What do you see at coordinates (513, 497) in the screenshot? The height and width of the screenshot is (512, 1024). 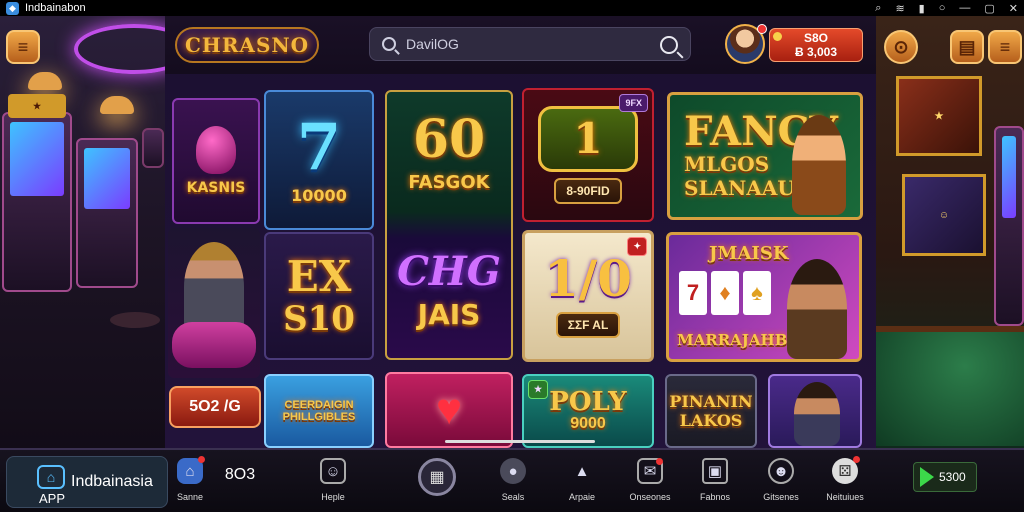 I see `nav-label: Seals` at bounding box center [513, 497].